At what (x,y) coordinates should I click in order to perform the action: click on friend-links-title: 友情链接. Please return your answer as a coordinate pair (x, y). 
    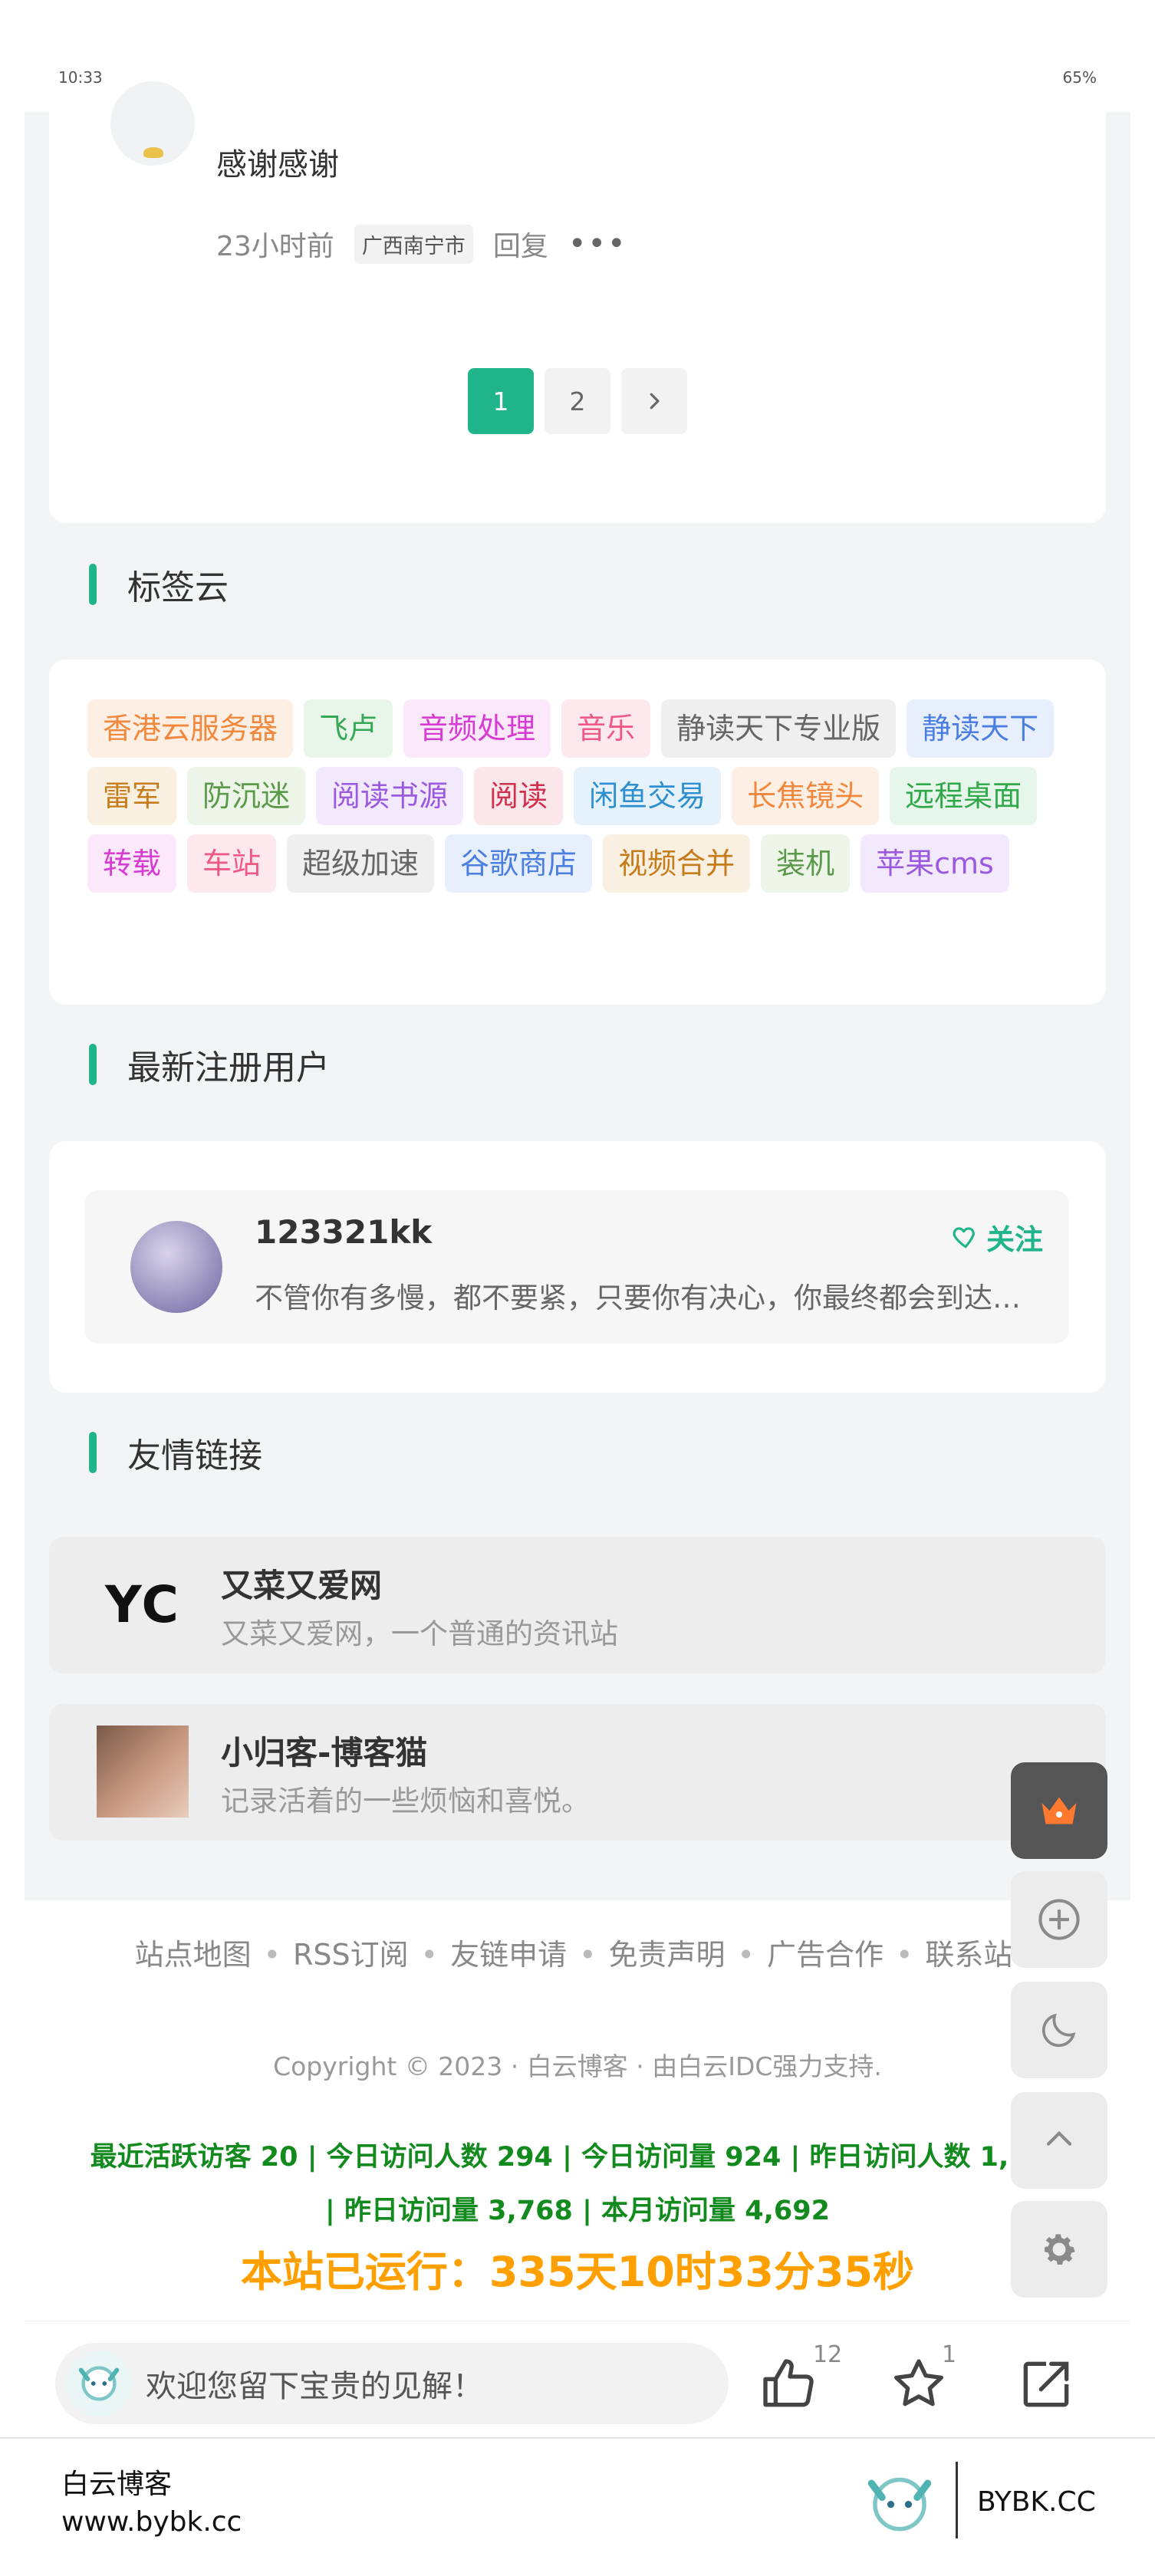
    Looking at the image, I should click on (175, 1452).